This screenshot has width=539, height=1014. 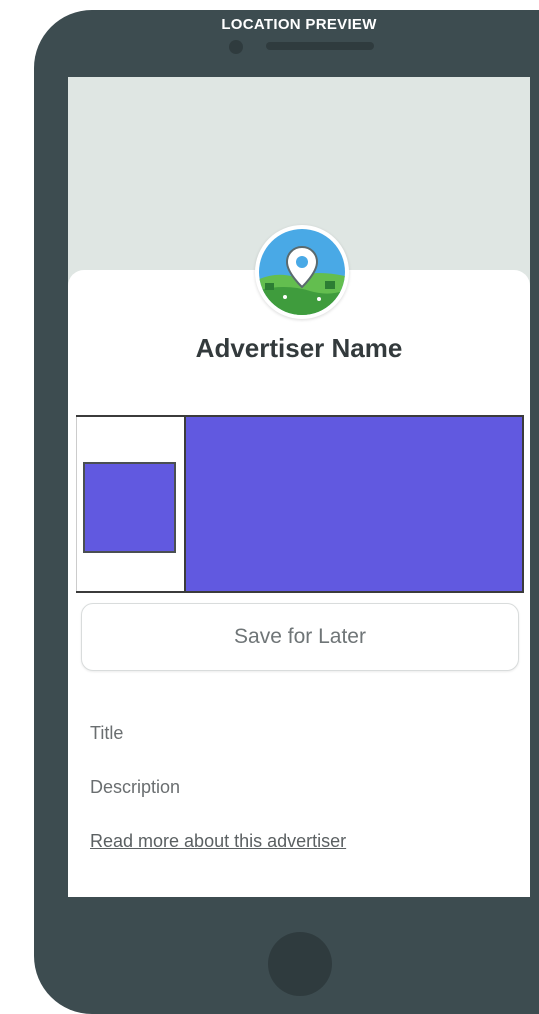 I want to click on home-button, so click(x=300, y=964).